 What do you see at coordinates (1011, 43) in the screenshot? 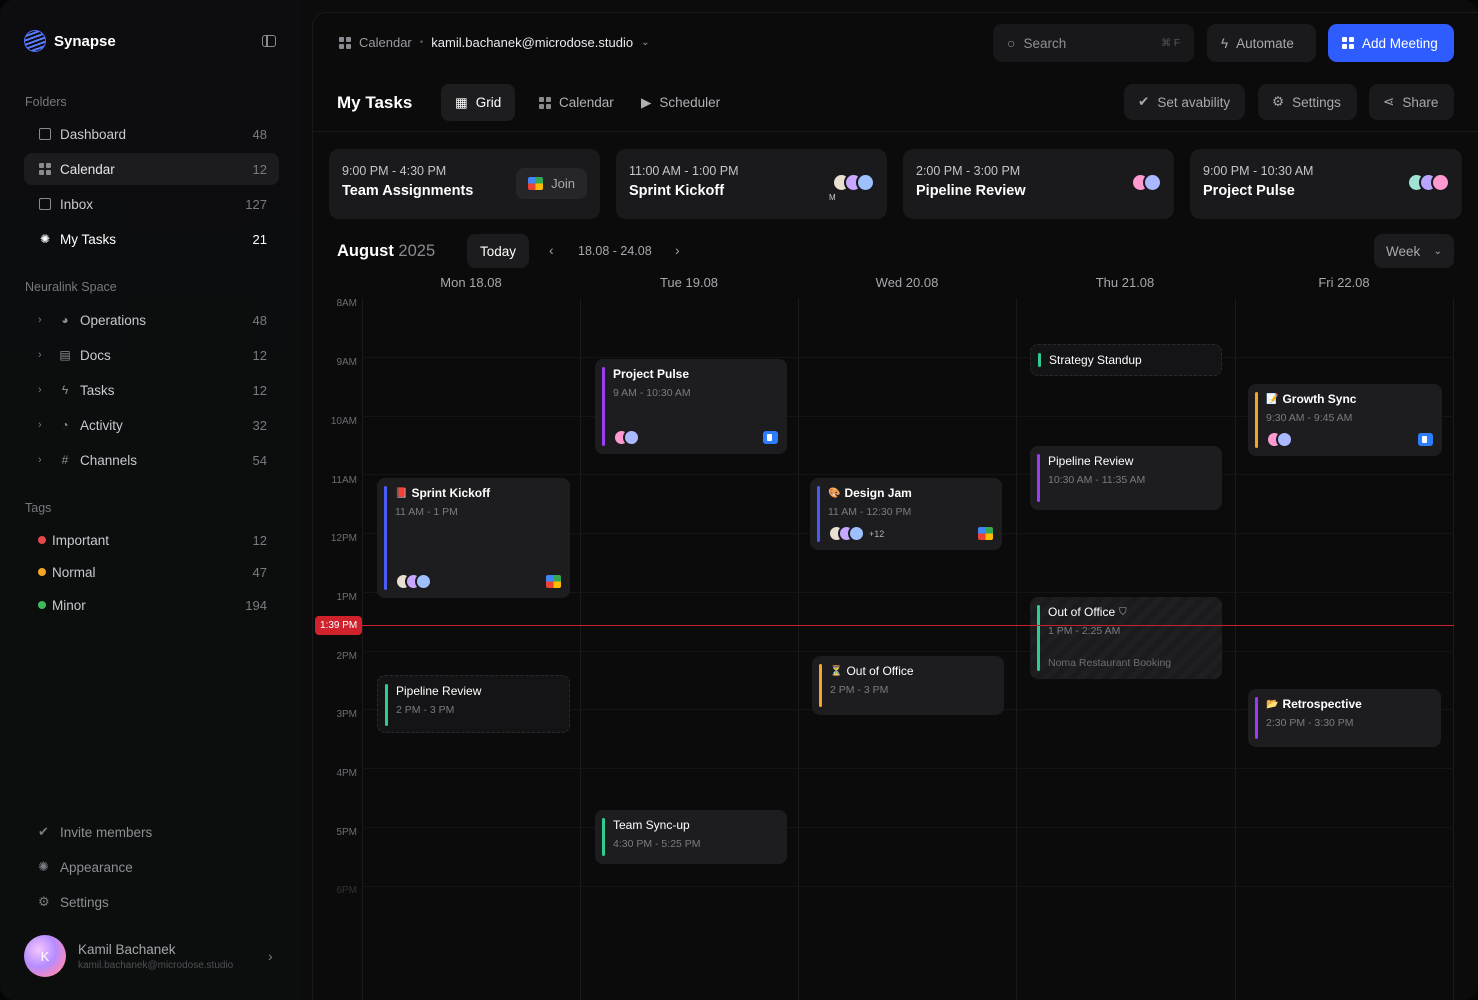
I see `search-icon: ○` at bounding box center [1011, 43].